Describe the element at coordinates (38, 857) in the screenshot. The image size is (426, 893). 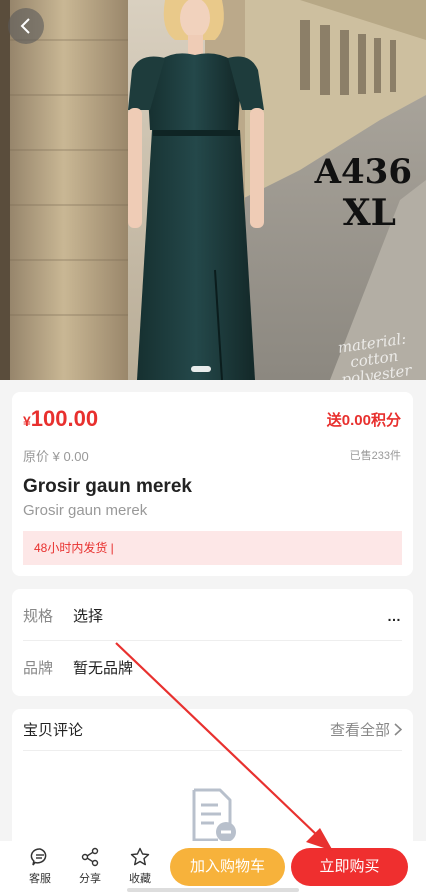
I see `chat-bubble-icon` at that location.